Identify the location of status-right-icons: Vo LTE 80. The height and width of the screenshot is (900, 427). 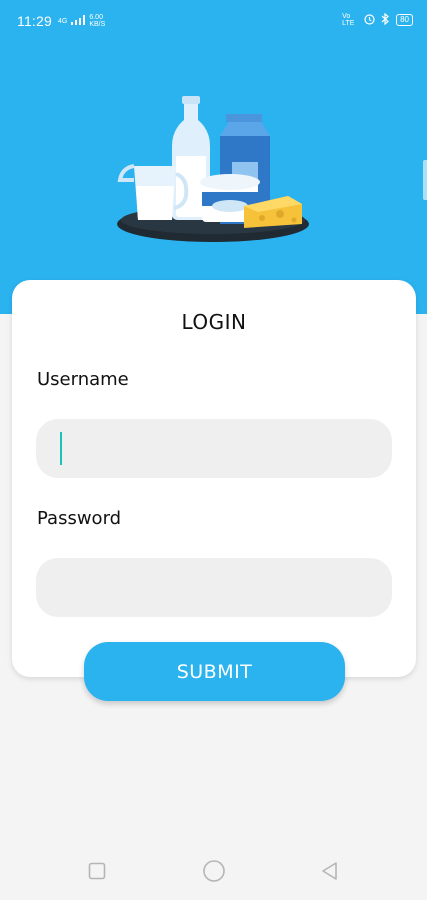
(377, 19).